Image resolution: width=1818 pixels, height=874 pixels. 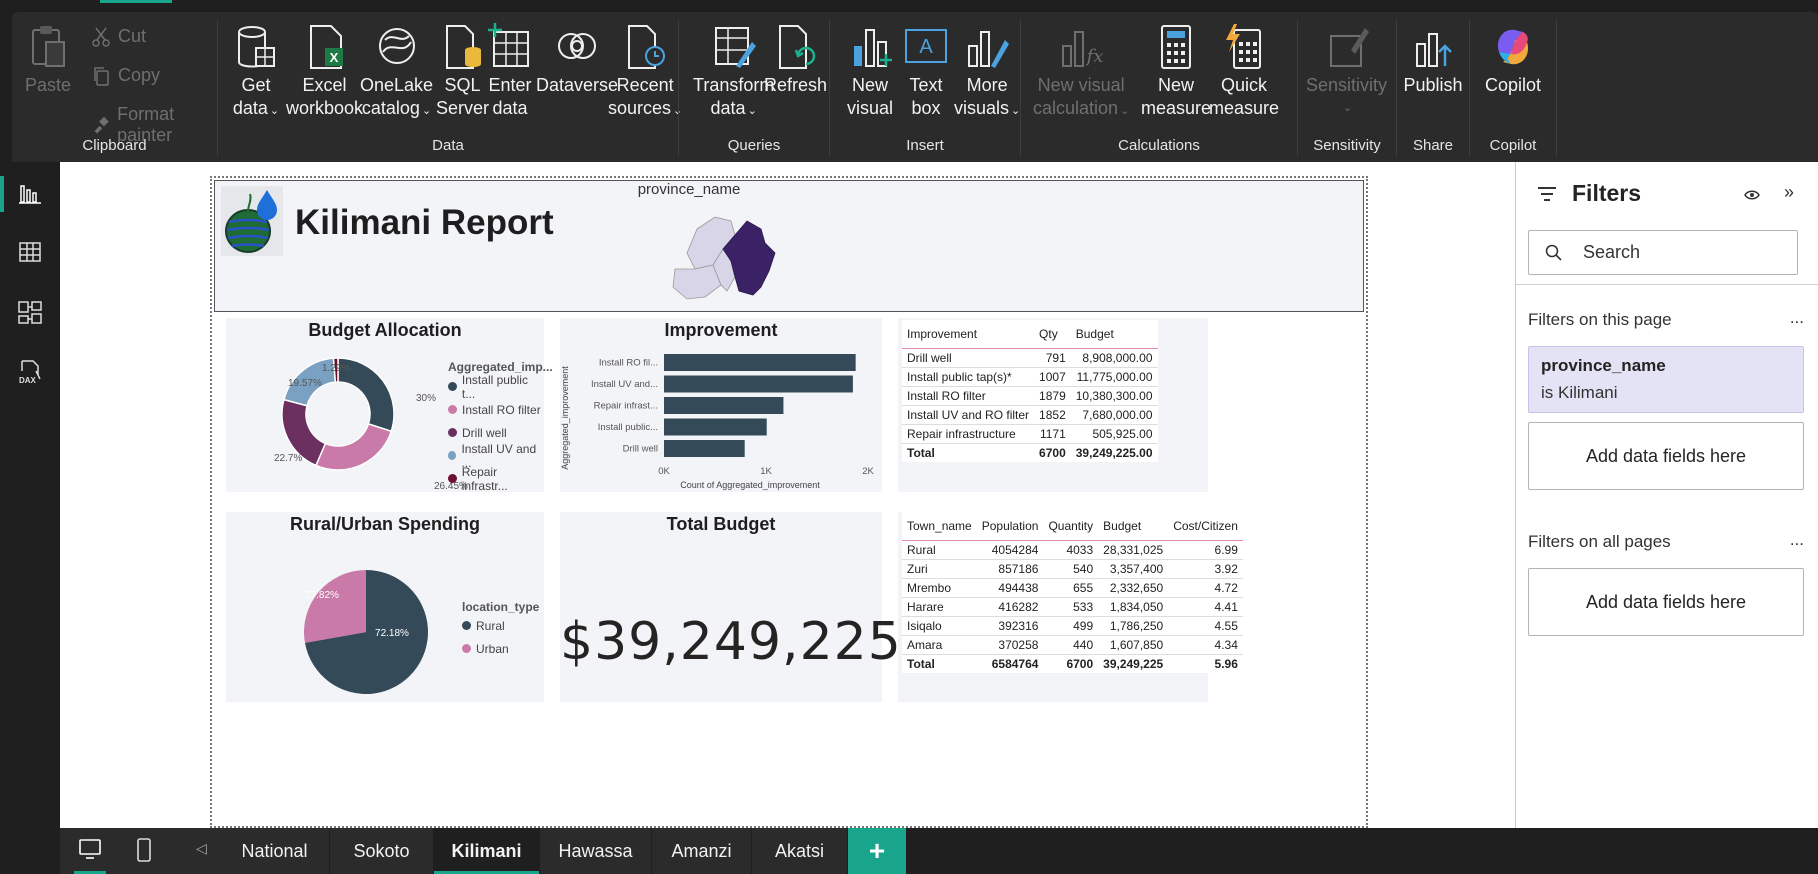 What do you see at coordinates (982, 108) in the screenshot?
I see `more-visuals-label-2: visuals` at bounding box center [982, 108].